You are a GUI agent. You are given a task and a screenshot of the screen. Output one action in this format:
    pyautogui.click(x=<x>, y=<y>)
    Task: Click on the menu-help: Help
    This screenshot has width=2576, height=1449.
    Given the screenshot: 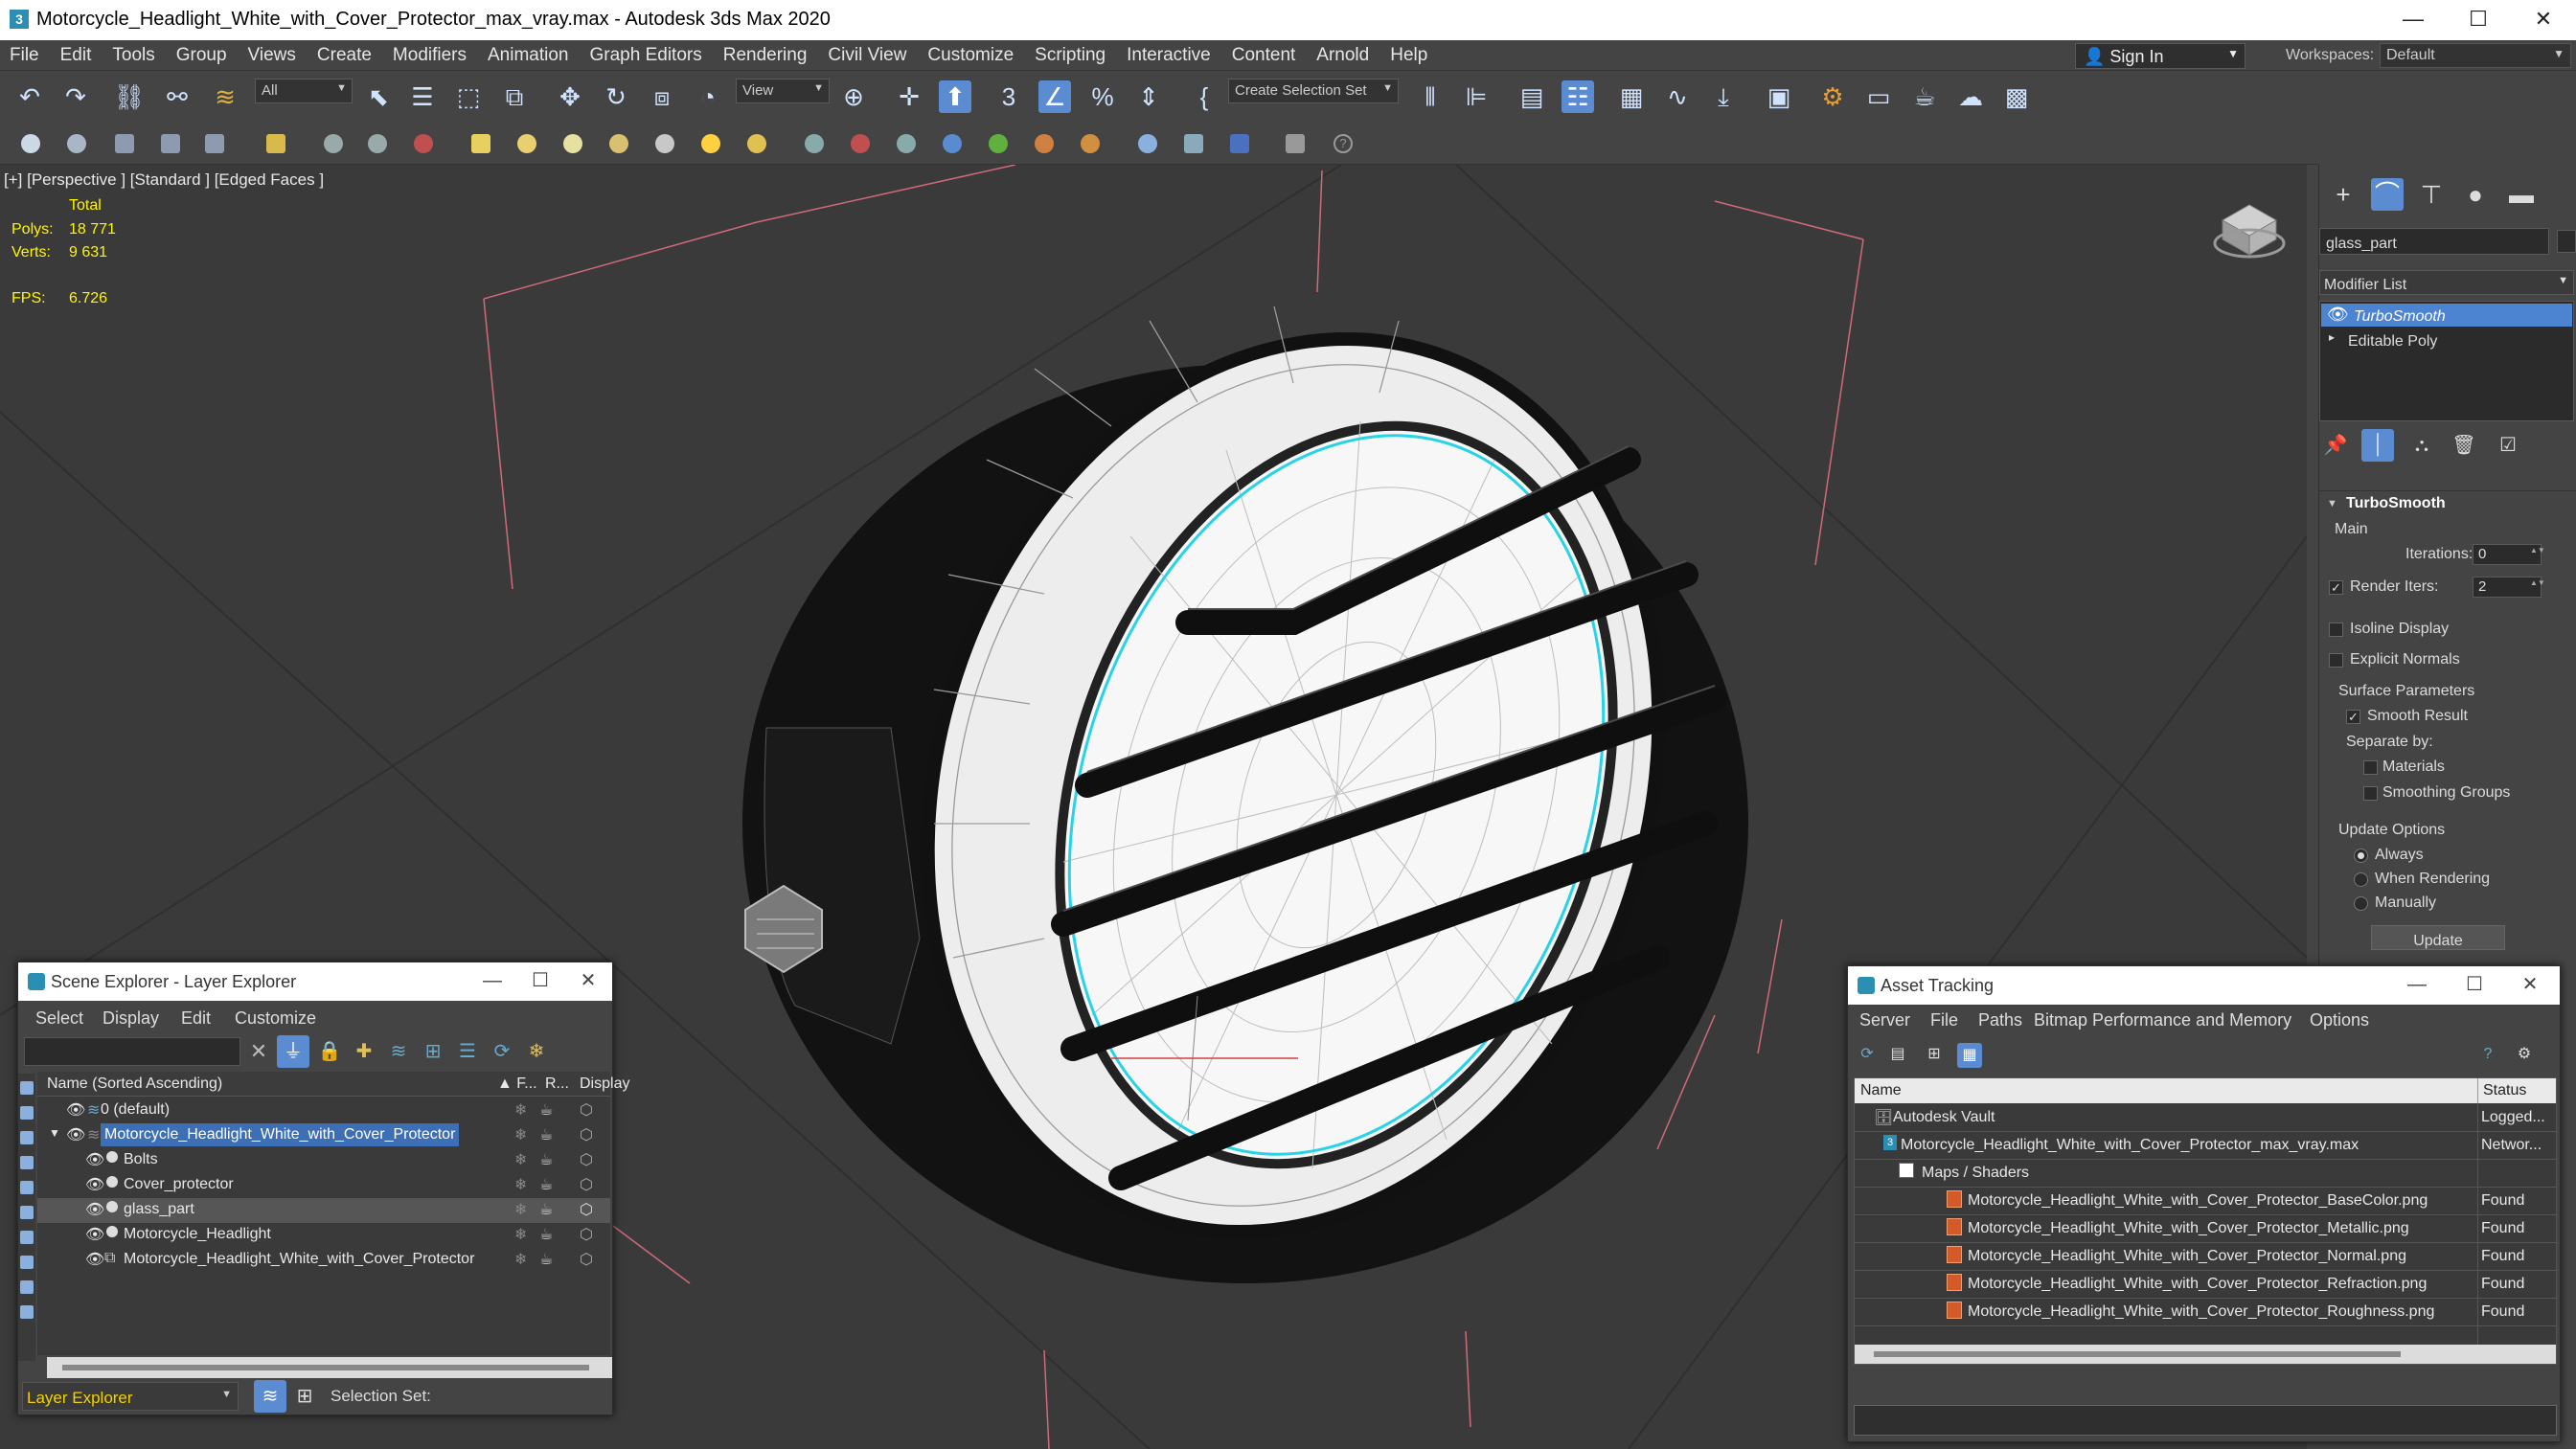 What is the action you would take?
    pyautogui.click(x=1408, y=55)
    